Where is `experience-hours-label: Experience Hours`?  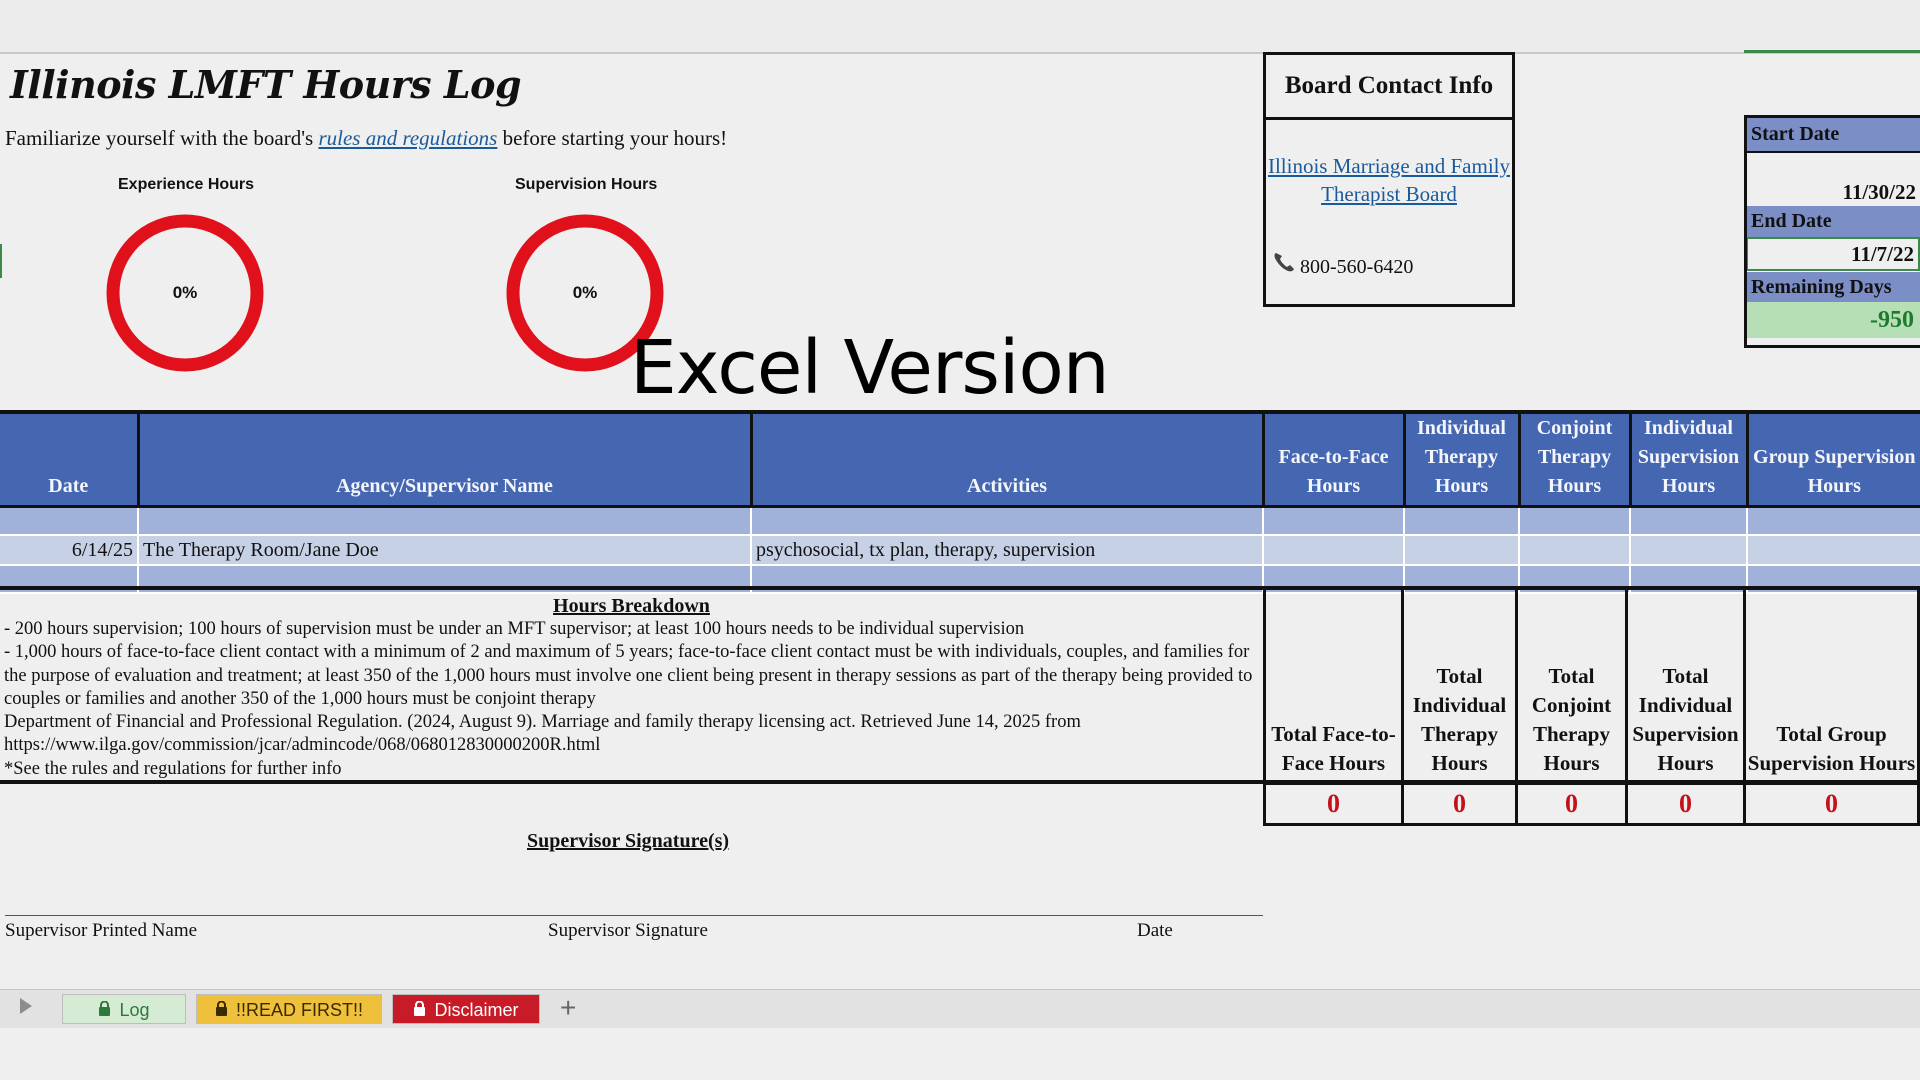 experience-hours-label: Experience Hours is located at coordinates (186, 184).